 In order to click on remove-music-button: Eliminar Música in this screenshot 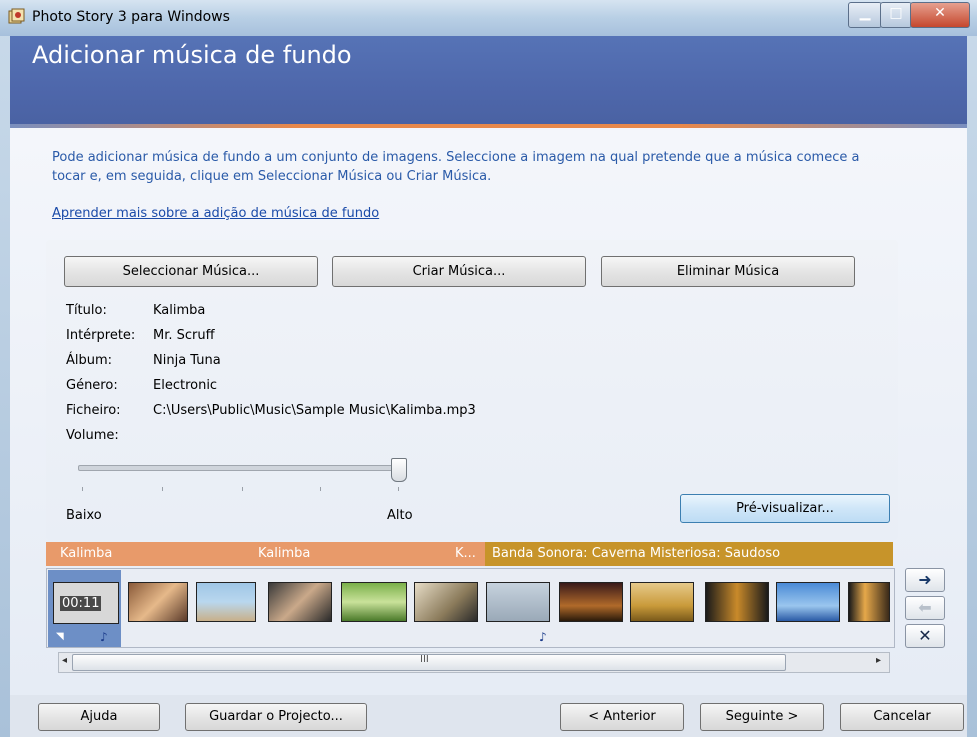, I will do `click(728, 271)`.